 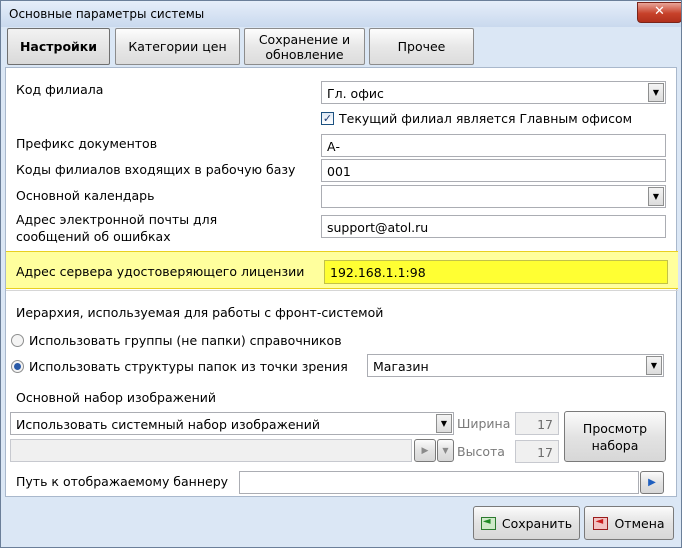 What do you see at coordinates (493, 92) in the screenshot?
I see `branch-code-select: Гл. офис ▼` at bounding box center [493, 92].